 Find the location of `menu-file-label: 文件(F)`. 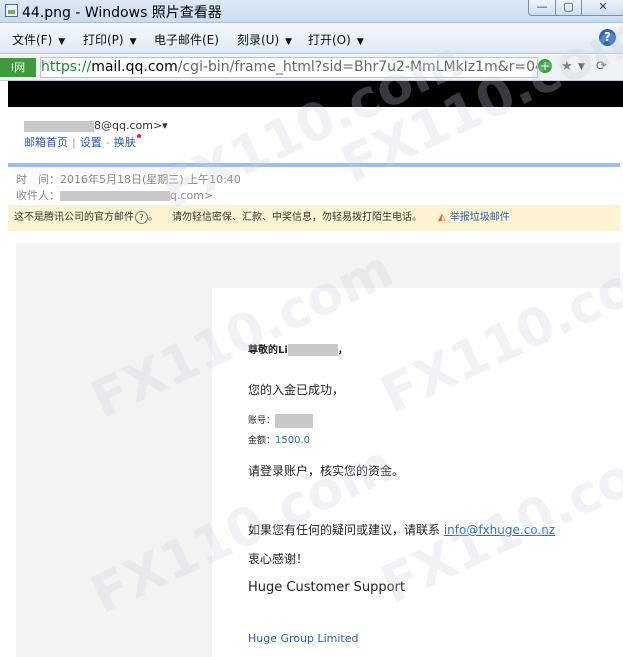

menu-file-label: 文件(F) is located at coordinates (32, 40).